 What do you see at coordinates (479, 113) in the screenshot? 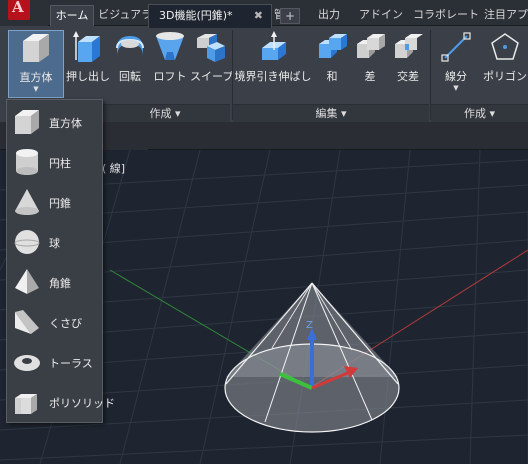
I see `draw-panel-title: 作成 ▾` at bounding box center [479, 113].